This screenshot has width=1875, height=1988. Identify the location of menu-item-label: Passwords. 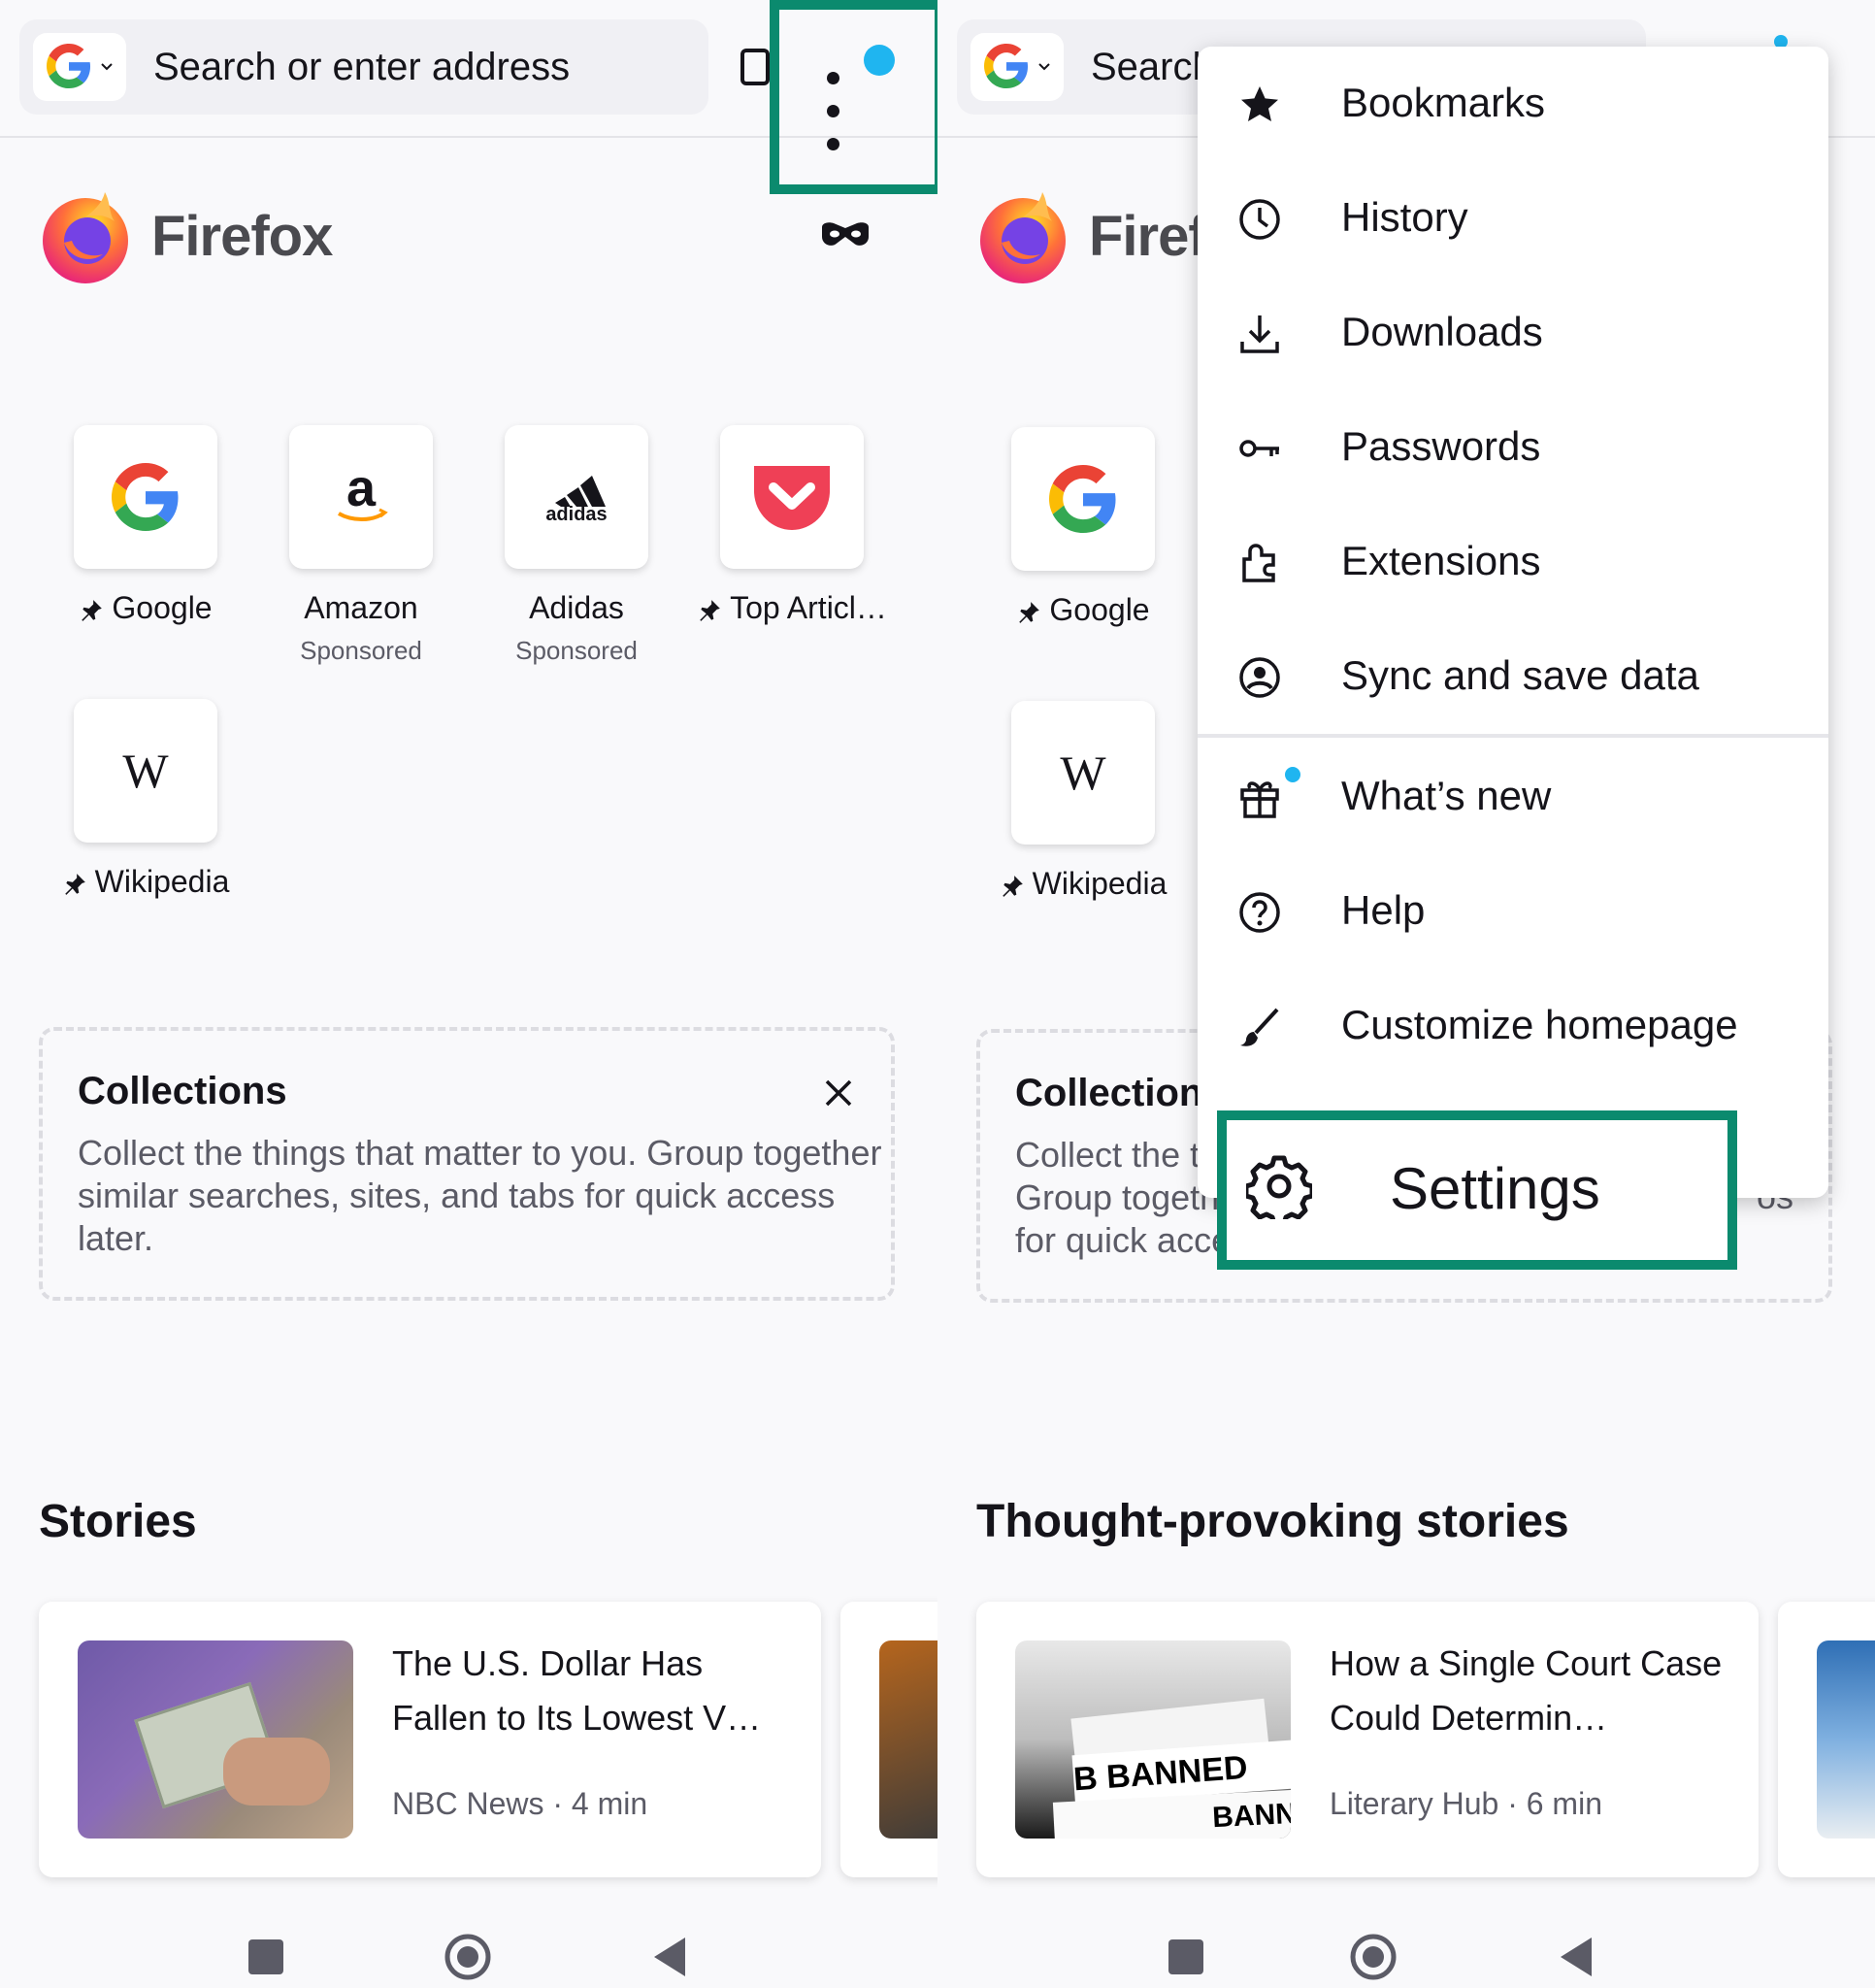
(1441, 446).